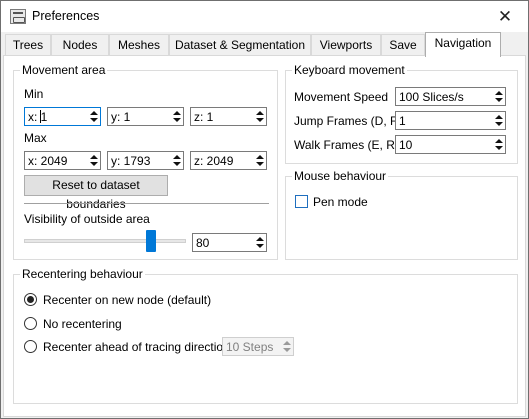  Describe the element at coordinates (146, 203) in the screenshot. I see `separator` at that location.